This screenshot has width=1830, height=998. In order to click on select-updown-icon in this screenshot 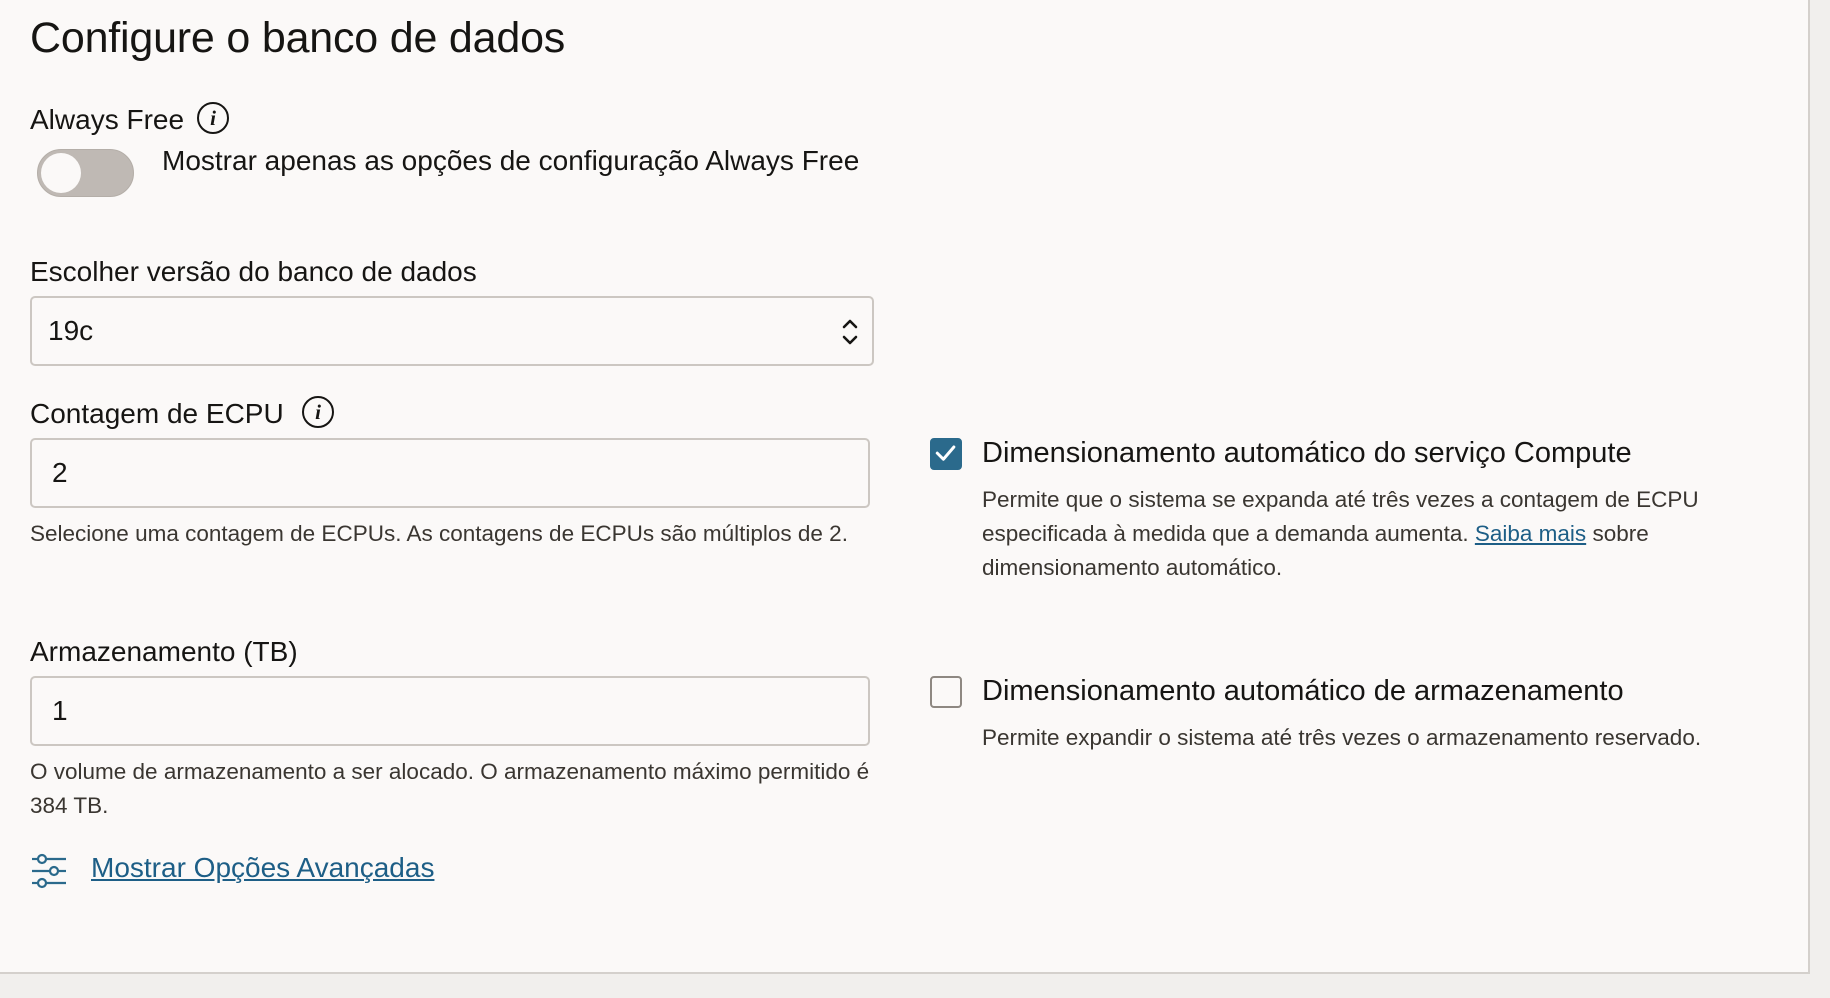, I will do `click(850, 332)`.